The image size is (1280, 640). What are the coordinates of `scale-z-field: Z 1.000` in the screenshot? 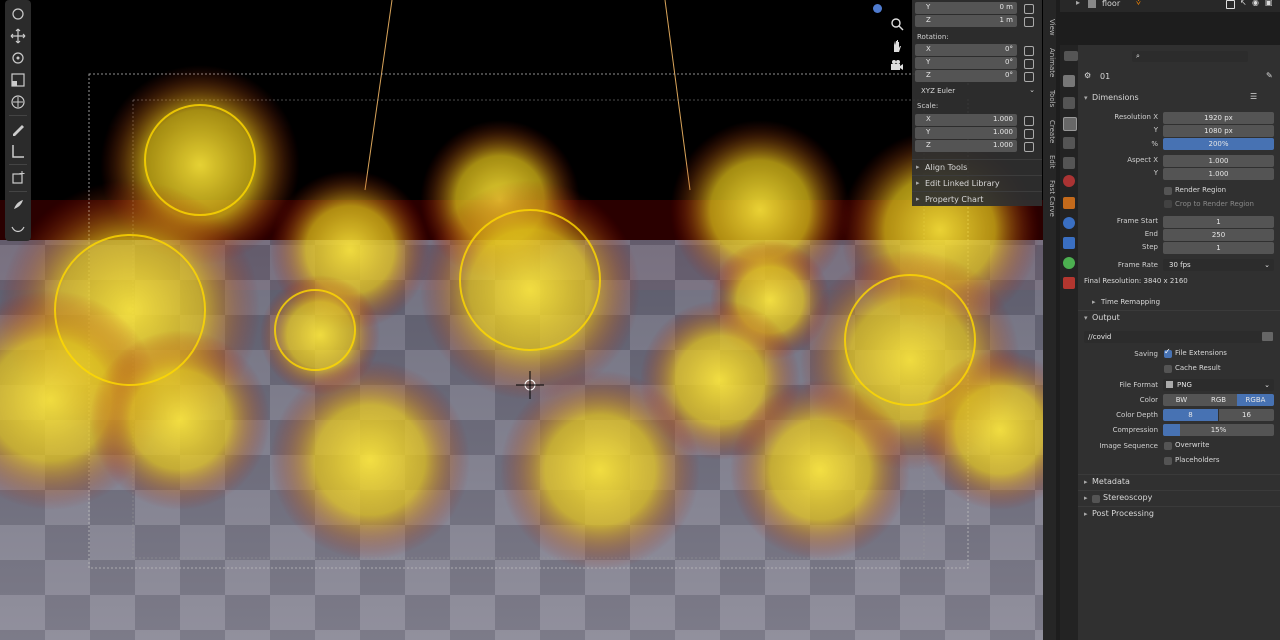 It's located at (966, 146).